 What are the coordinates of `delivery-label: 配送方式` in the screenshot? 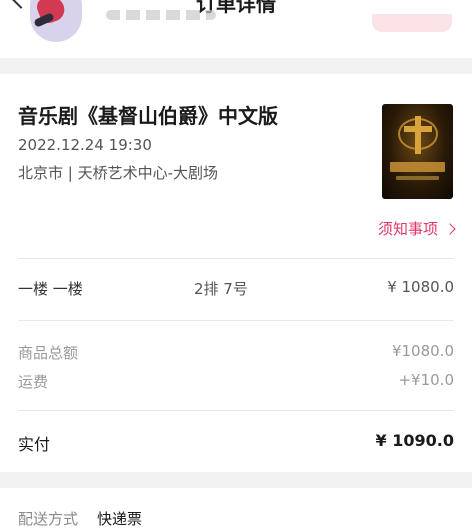 It's located at (48, 519).